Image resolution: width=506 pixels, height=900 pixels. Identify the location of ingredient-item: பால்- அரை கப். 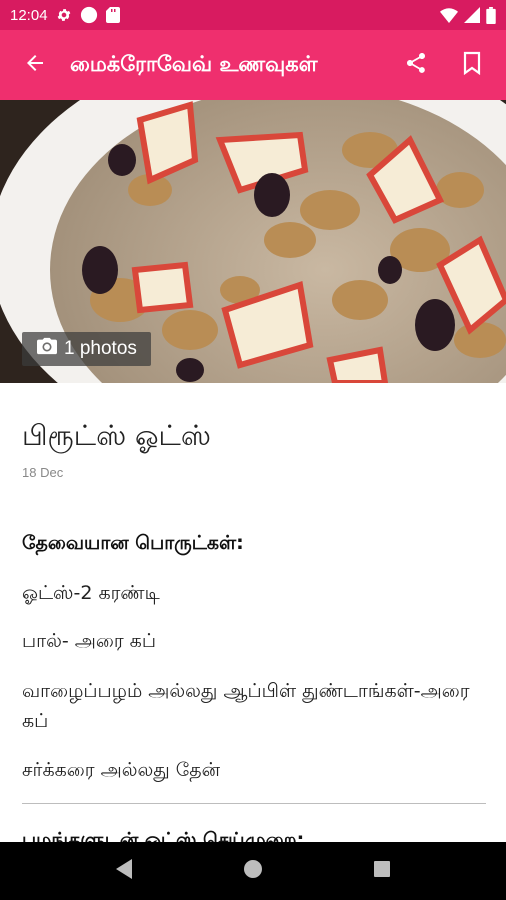
(89, 641).